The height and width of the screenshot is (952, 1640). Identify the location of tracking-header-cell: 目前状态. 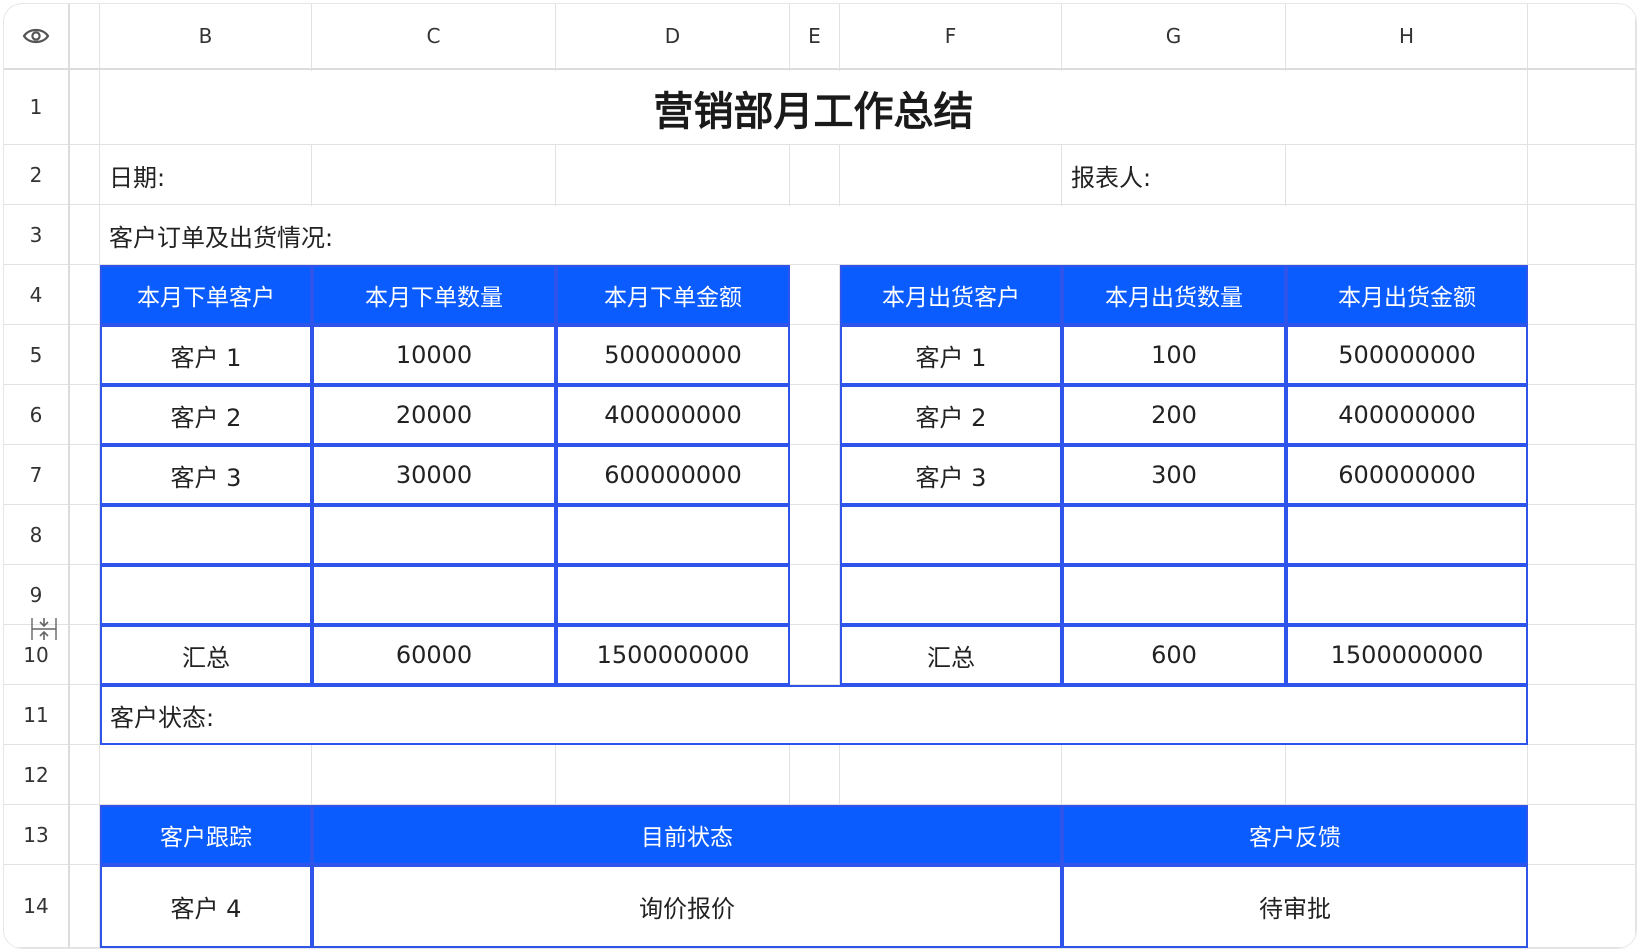
(687, 835).